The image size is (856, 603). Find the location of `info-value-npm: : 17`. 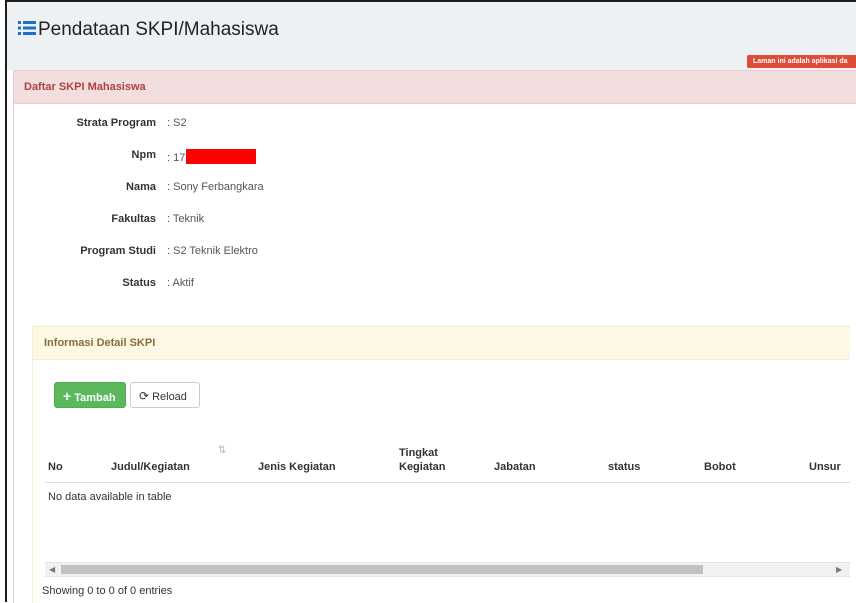

info-value-npm: : 17 is located at coordinates (212, 156).